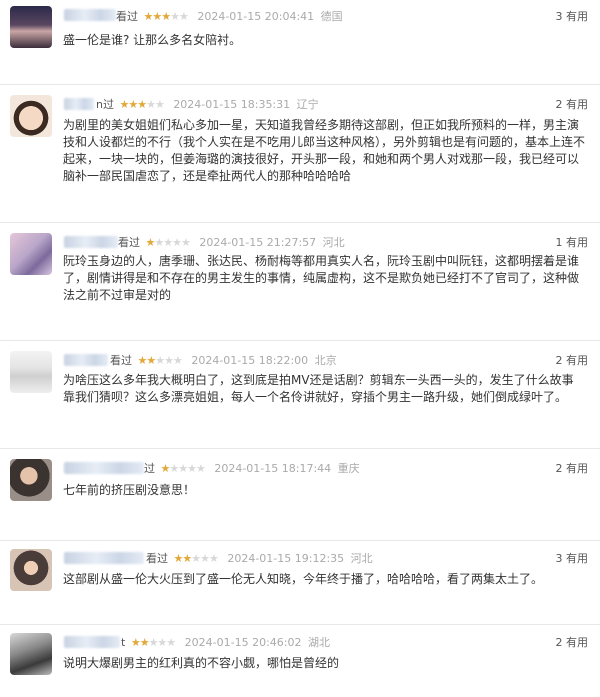  What do you see at coordinates (232, 104) in the screenshot?
I see `review-date: 2024-01-15 18:35:31` at bounding box center [232, 104].